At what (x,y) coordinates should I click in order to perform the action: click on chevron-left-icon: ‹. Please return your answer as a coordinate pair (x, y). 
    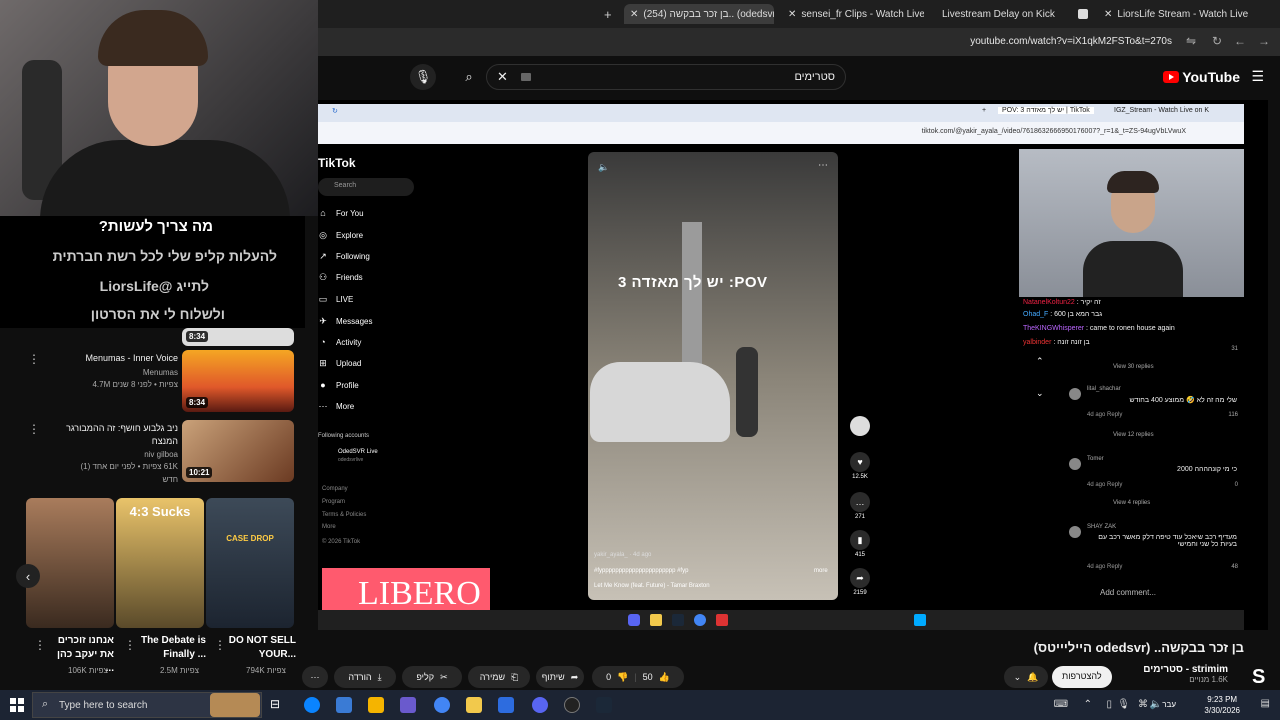
    Looking at the image, I should click on (28, 576).